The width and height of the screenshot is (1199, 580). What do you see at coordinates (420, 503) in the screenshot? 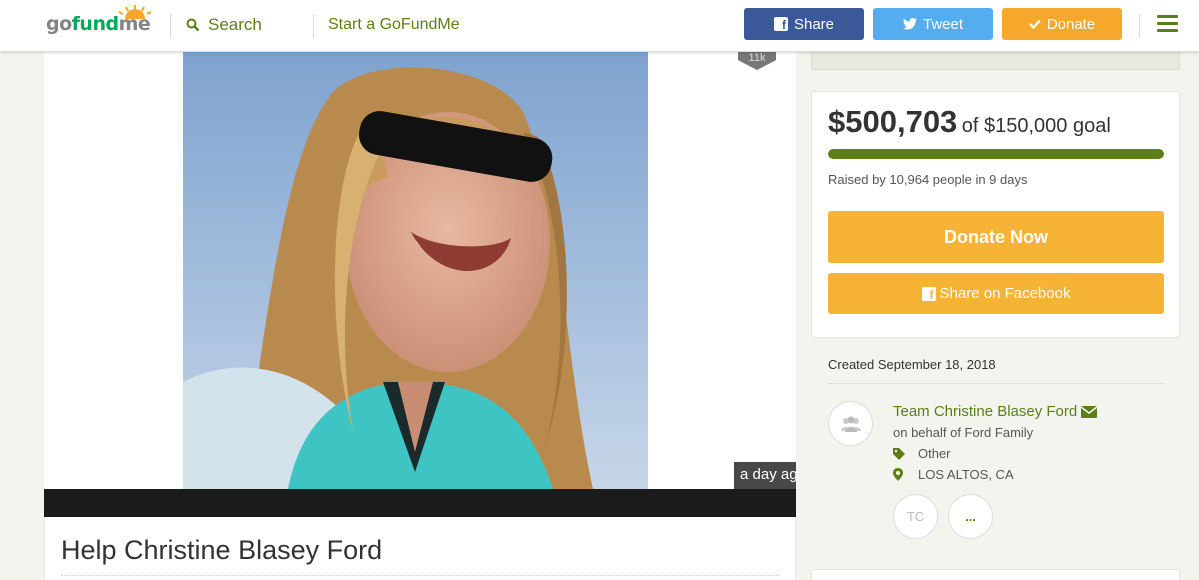
I see `media-bar` at bounding box center [420, 503].